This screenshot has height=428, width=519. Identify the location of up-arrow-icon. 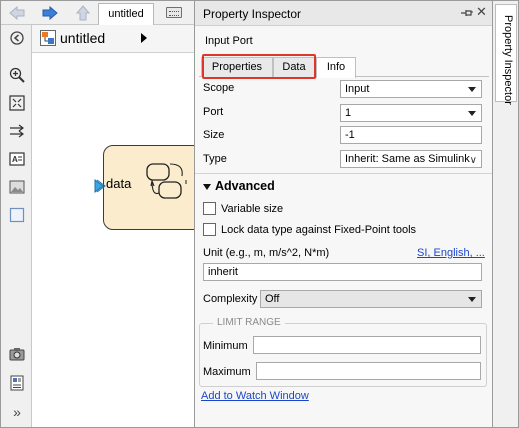
(83, 13).